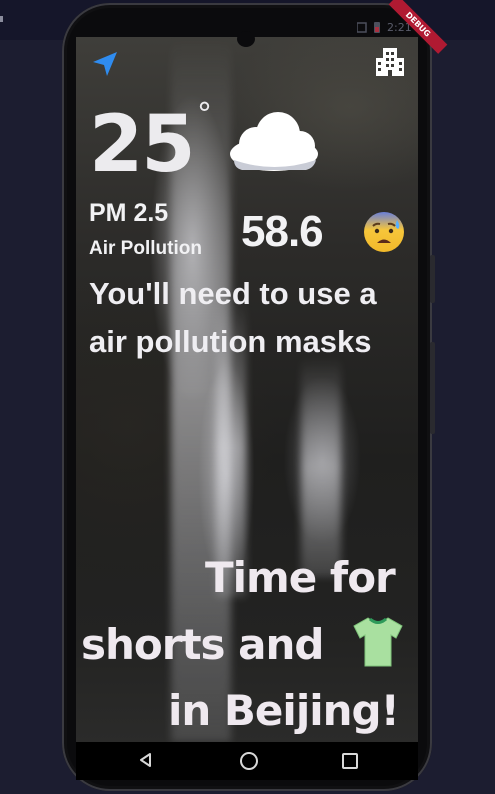 The image size is (495, 794). What do you see at coordinates (284, 710) in the screenshot?
I see `headline-line-3: in Beijing!` at bounding box center [284, 710].